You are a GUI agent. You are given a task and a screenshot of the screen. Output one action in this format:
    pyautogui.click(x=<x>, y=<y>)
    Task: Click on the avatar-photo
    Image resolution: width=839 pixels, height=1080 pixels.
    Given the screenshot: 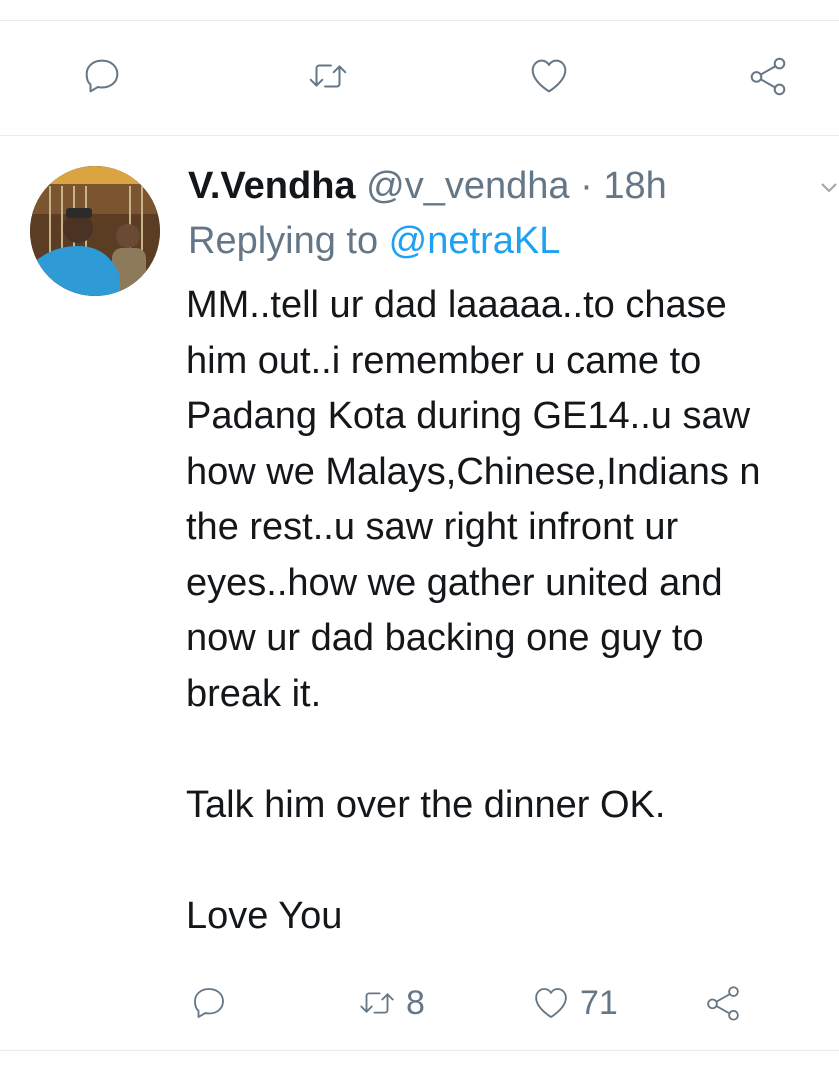 What is the action you would take?
    pyautogui.click(x=95, y=231)
    